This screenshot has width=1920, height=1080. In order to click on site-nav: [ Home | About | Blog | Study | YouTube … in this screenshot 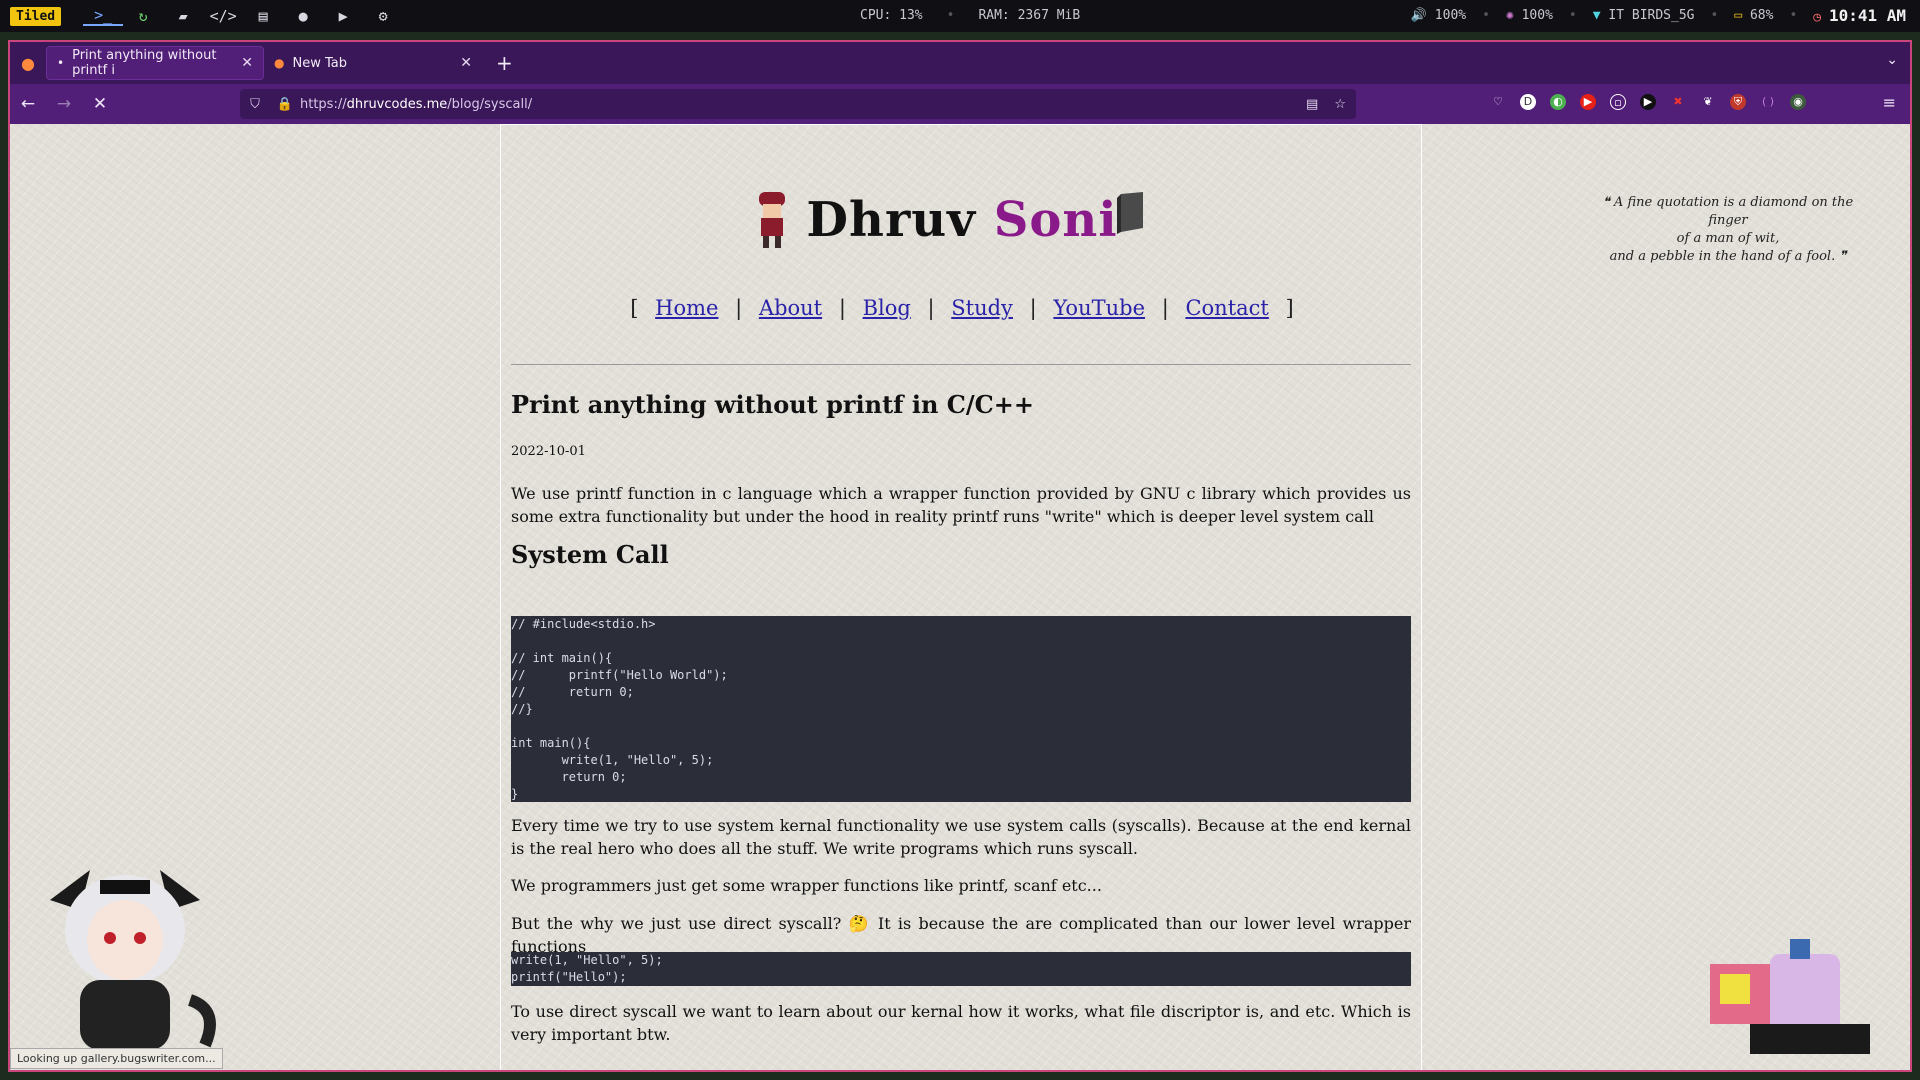, I will do `click(962, 308)`.